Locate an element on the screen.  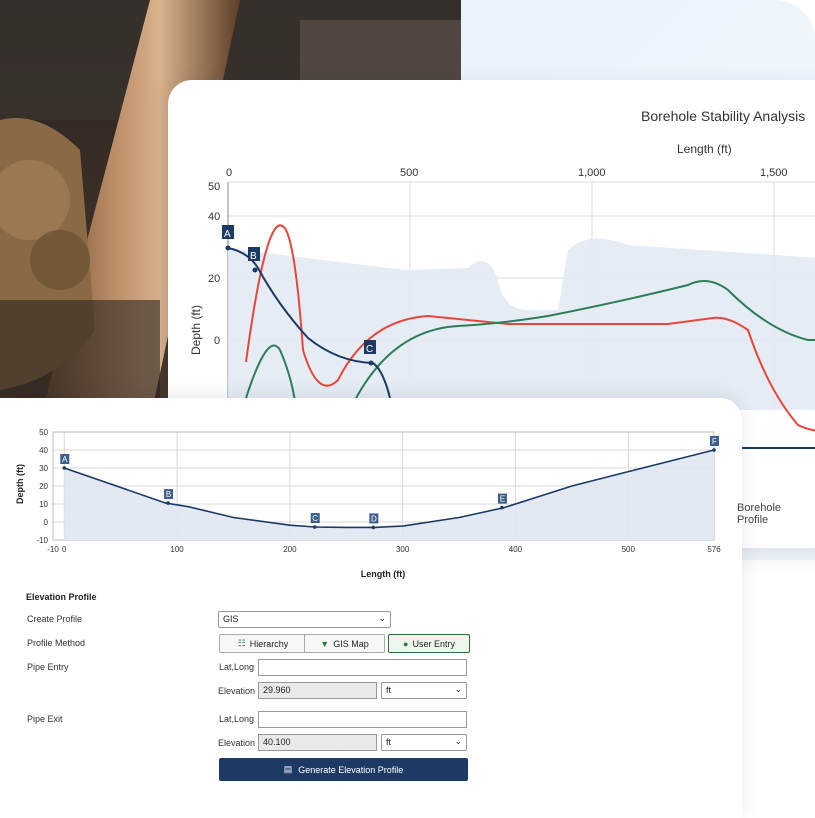
x-tick-label: 400 is located at coordinates (516, 549).